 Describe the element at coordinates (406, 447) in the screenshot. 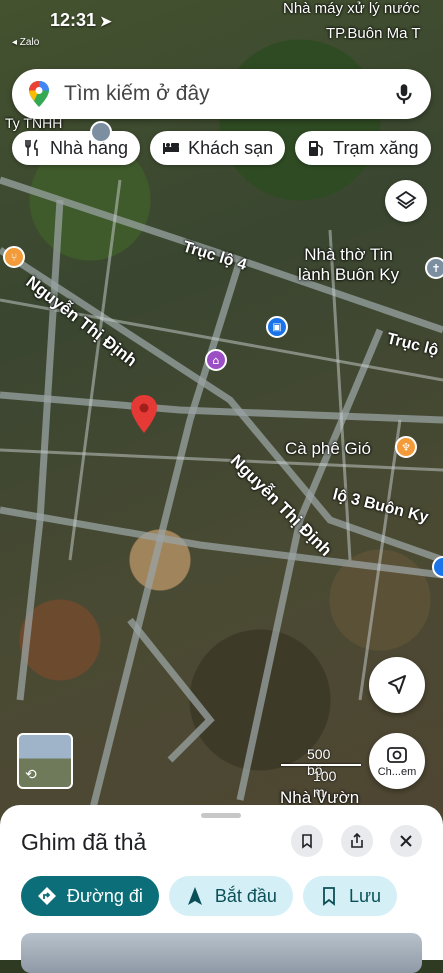

I see `cafe-poi-icon: ♆` at that location.